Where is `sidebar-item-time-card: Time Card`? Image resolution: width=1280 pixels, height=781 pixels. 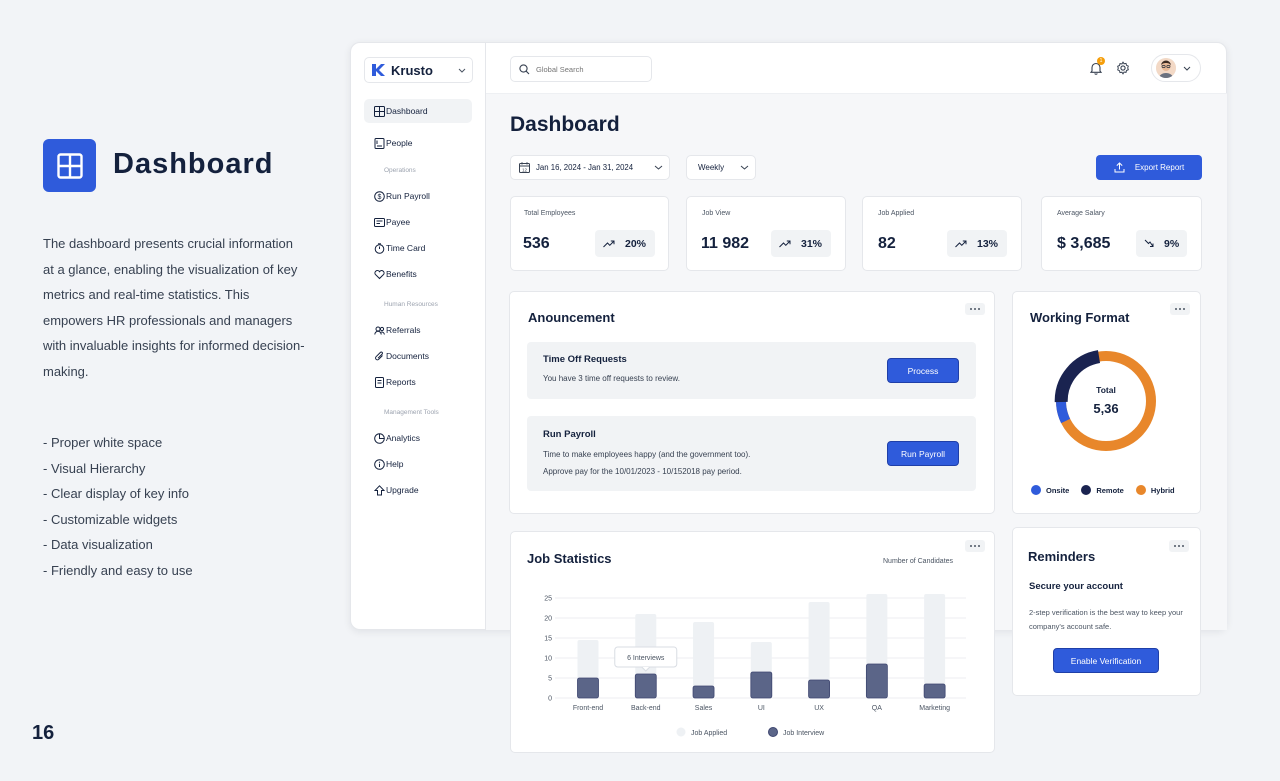
sidebar-item-time-card: Time Card is located at coordinates (418, 248).